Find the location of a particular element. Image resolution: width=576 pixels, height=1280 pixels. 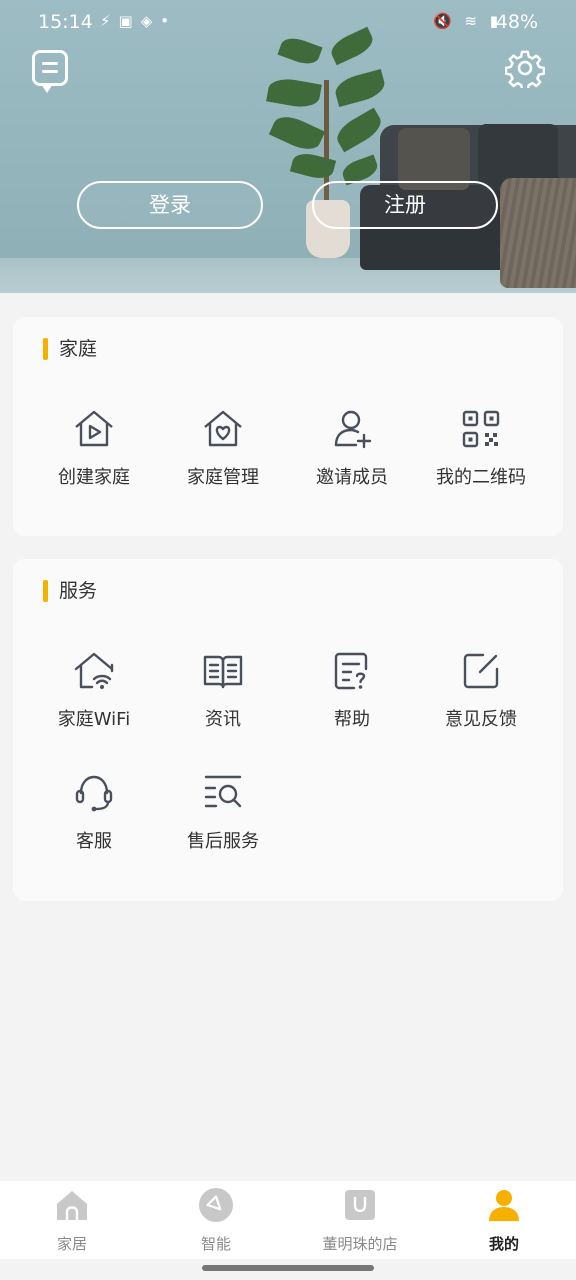

status-time: 15:14 is located at coordinates (65, 22).